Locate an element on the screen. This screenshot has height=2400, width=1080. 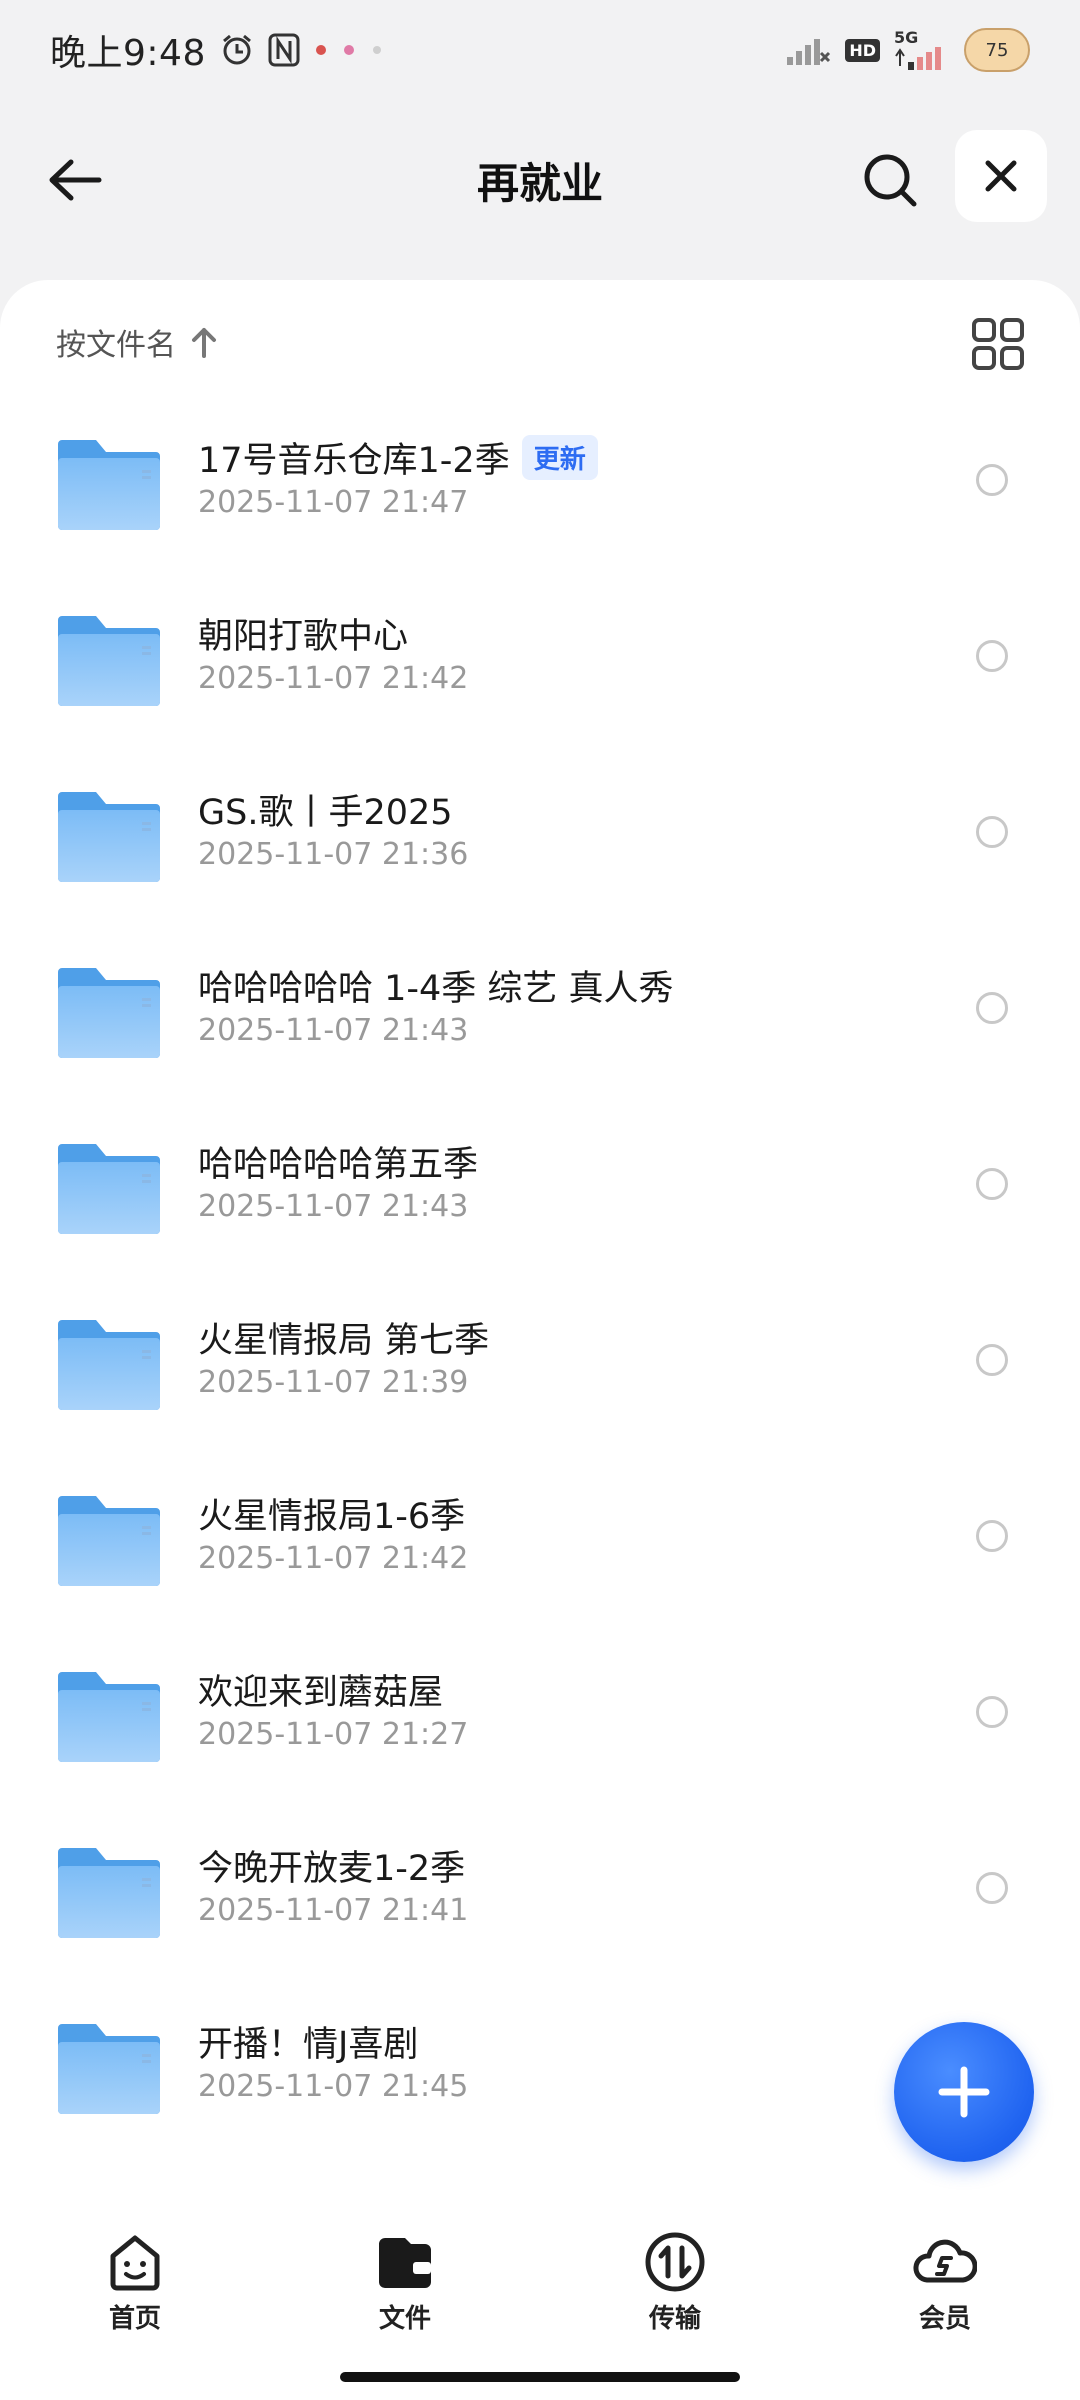
signal-icon is located at coordinates (808, 50).